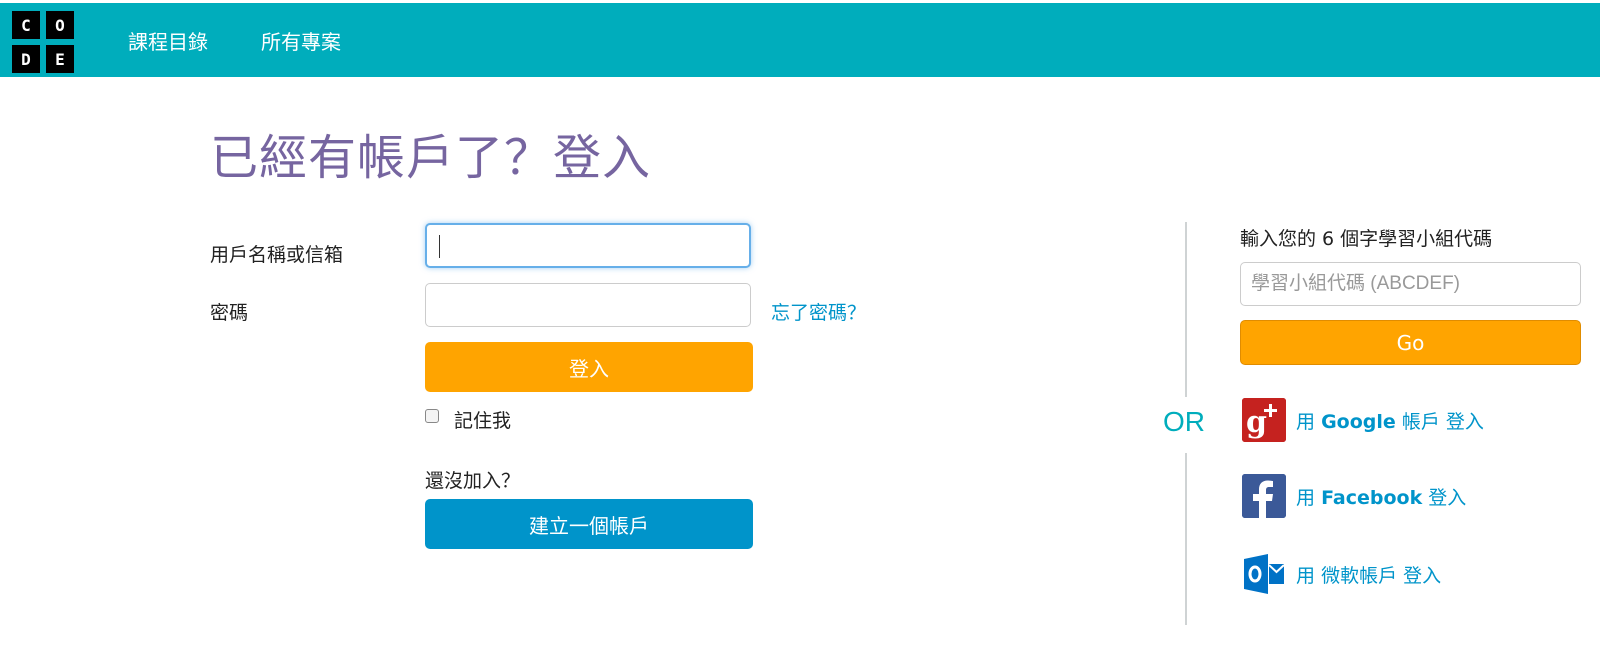 The image size is (1600, 646). Describe the element at coordinates (277, 255) in the screenshot. I see `username-label: 用戶名稱或信箱` at that location.